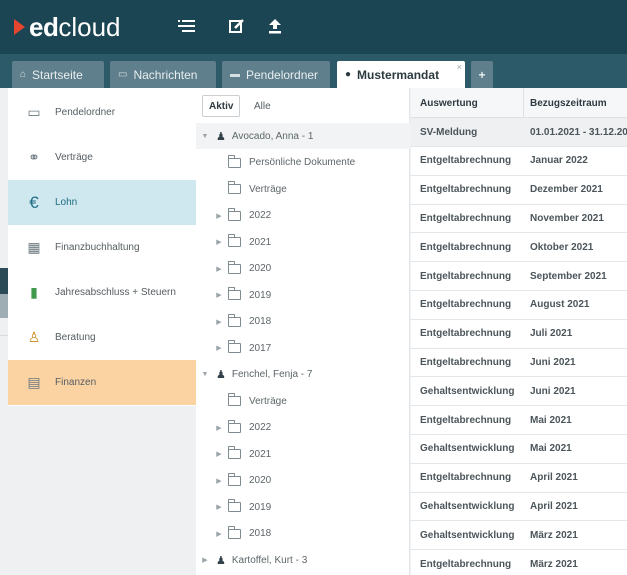 The height and width of the screenshot is (575, 627). I want to click on table-row: Entgeltabrechnung Dezember 2021, so click(519, 190).